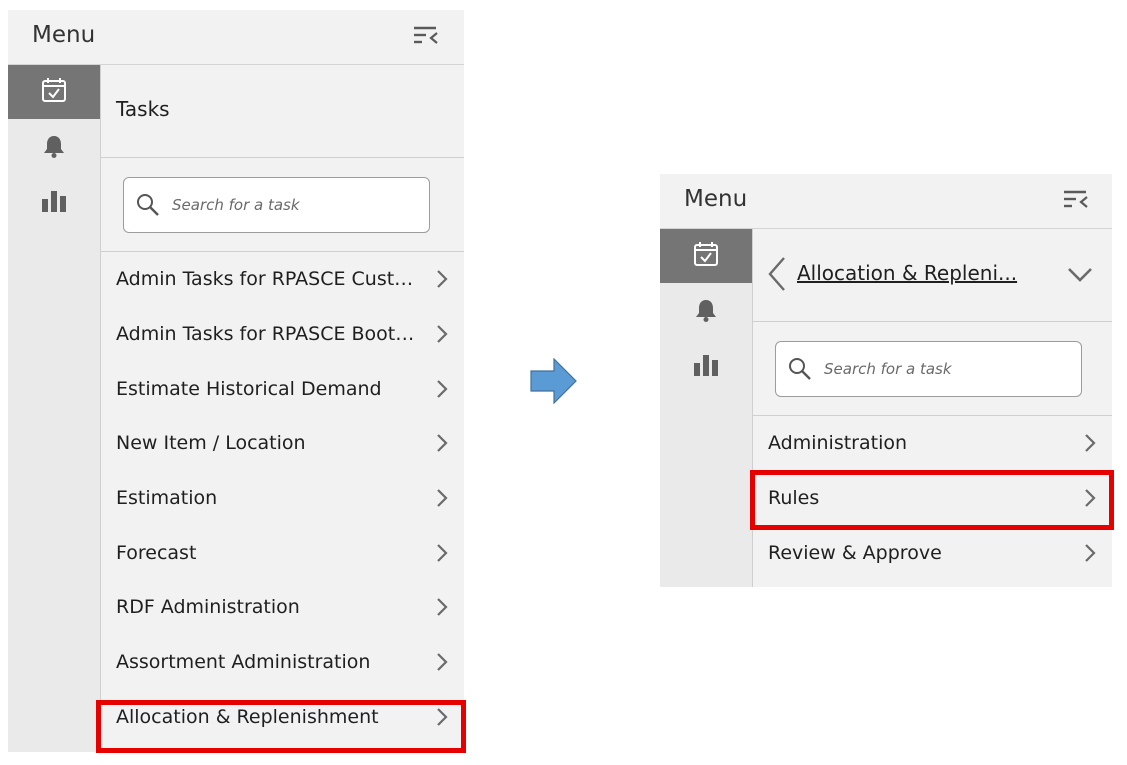 The width and height of the screenshot is (1127, 765). Describe the element at coordinates (794, 498) in the screenshot. I see `task-label: Rules` at that location.